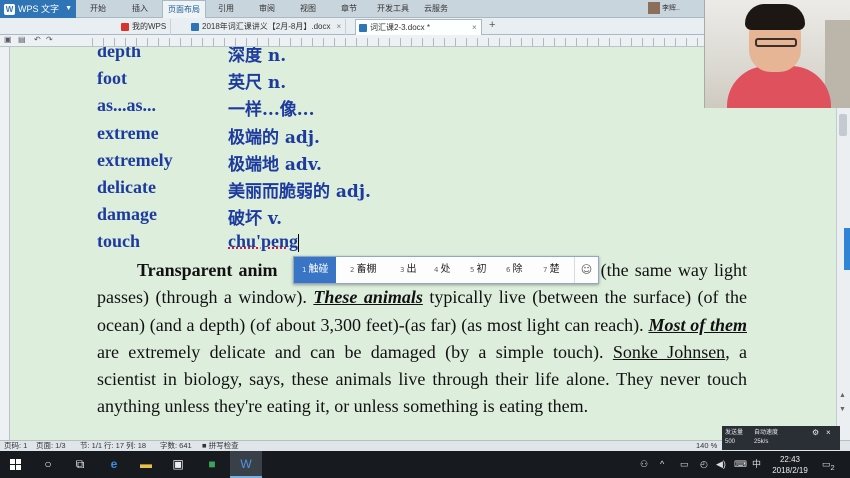  Describe the element at coordinates (393, 9) in the screenshot. I see `menu-developer: 开发工具` at that location.